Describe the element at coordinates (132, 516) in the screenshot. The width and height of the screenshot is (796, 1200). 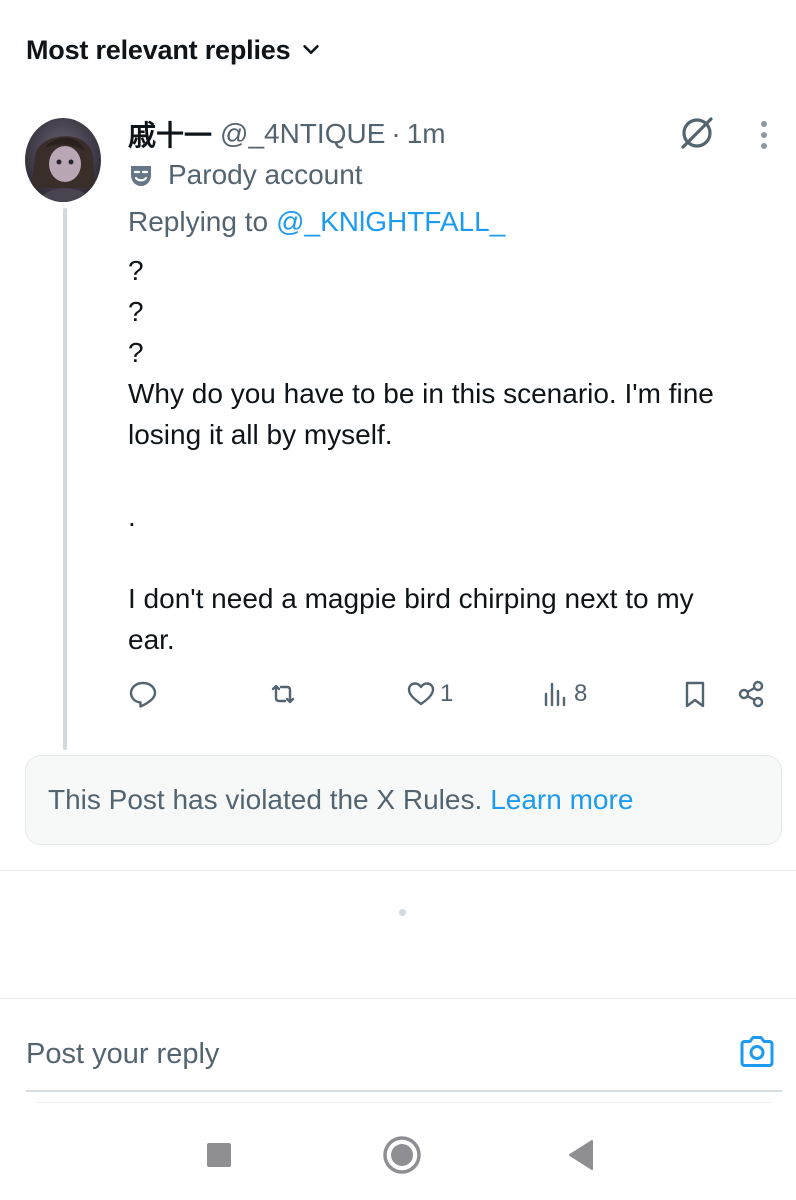
I see `text-line: .` at that location.